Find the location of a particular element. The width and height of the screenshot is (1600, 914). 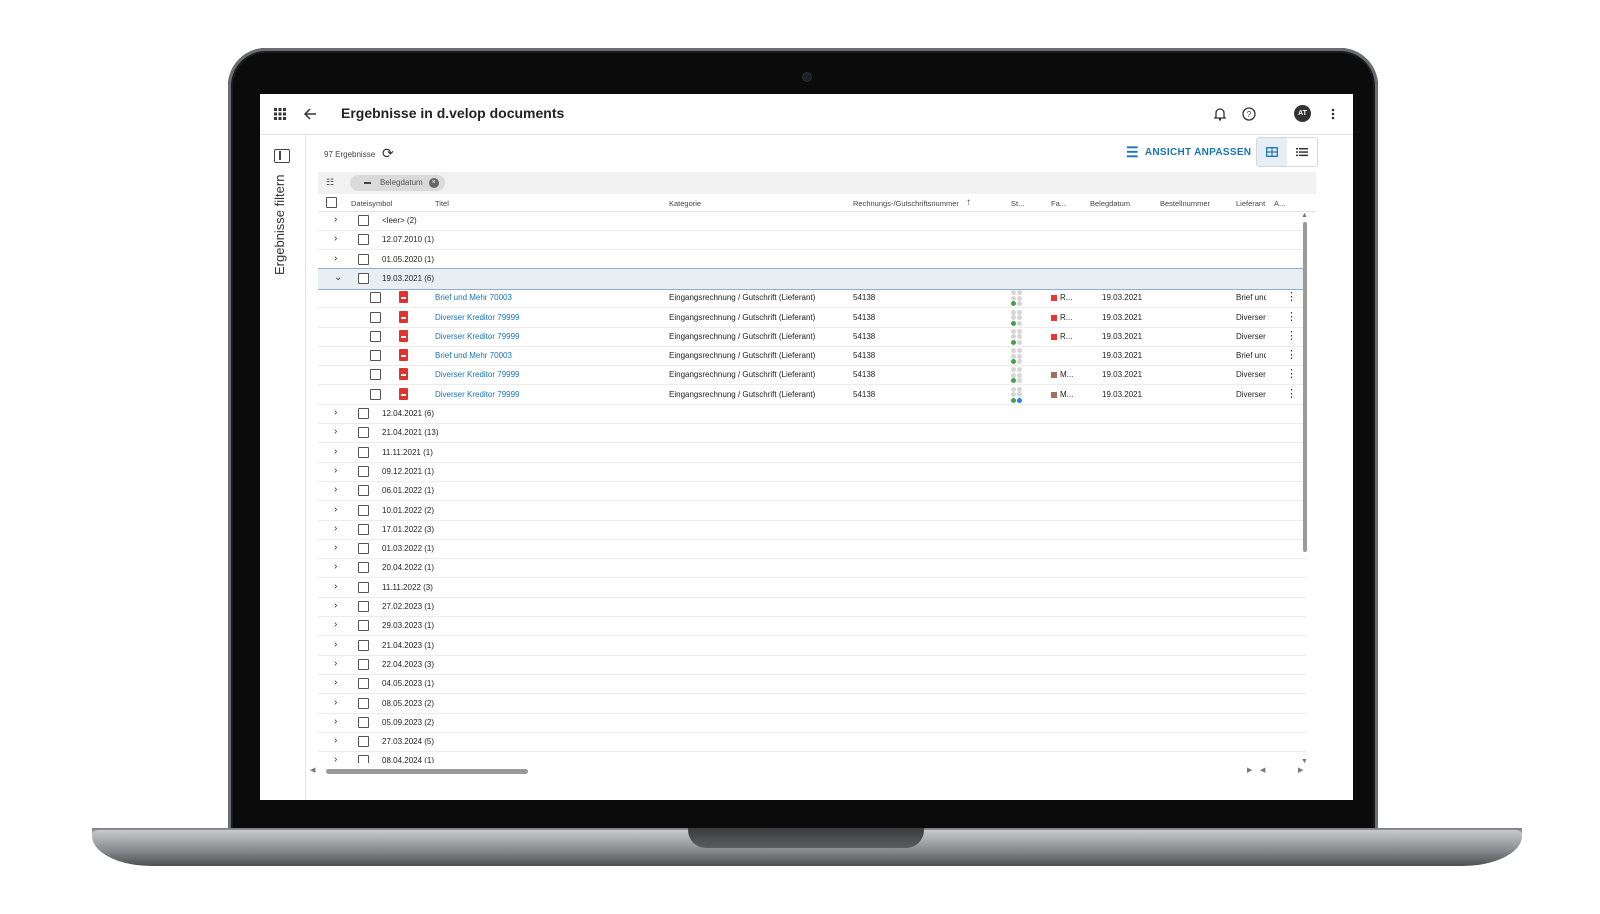

group-row: › 01.05.2020 (1) is located at coordinates (812, 260).